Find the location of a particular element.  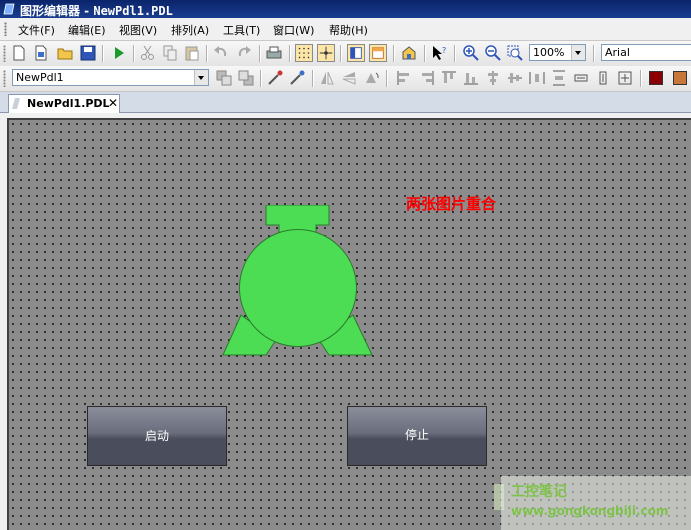

run-icon is located at coordinates (119, 53).